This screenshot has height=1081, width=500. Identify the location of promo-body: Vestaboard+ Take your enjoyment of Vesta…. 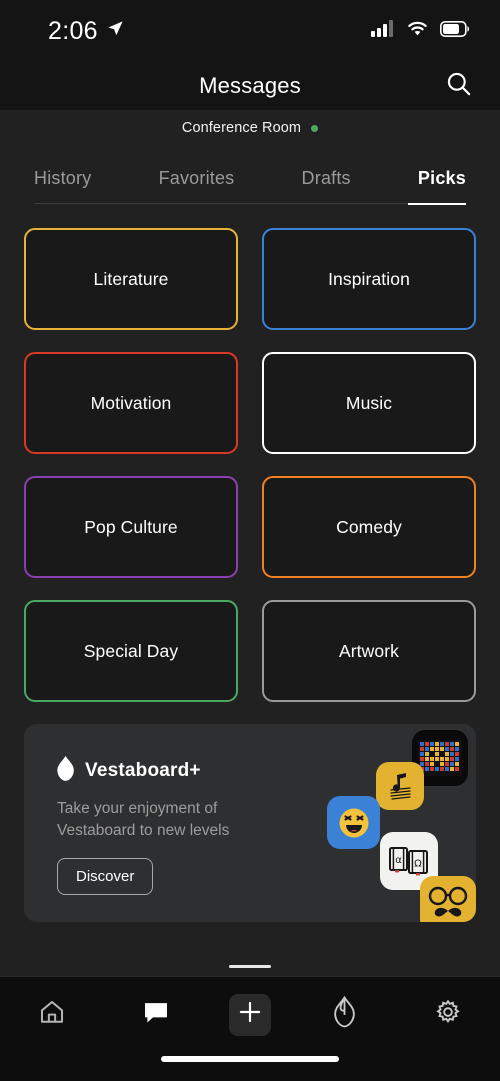
(250, 809).